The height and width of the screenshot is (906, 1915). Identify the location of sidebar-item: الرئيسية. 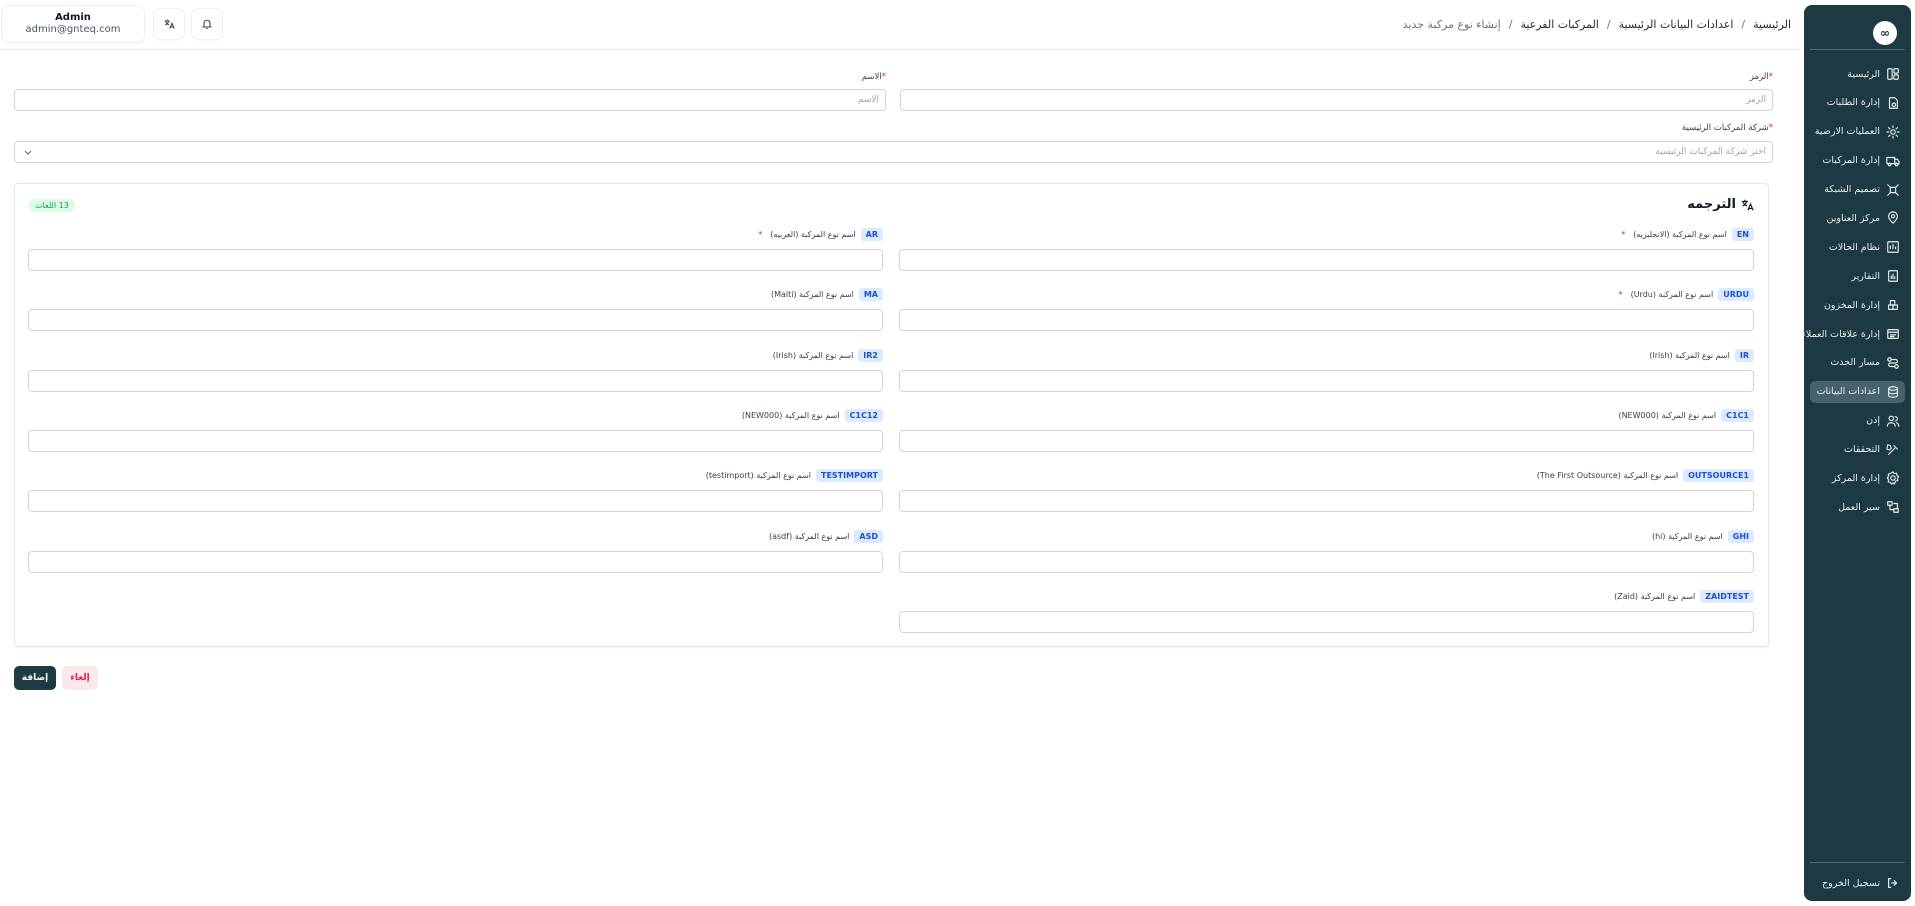
(1857, 74).